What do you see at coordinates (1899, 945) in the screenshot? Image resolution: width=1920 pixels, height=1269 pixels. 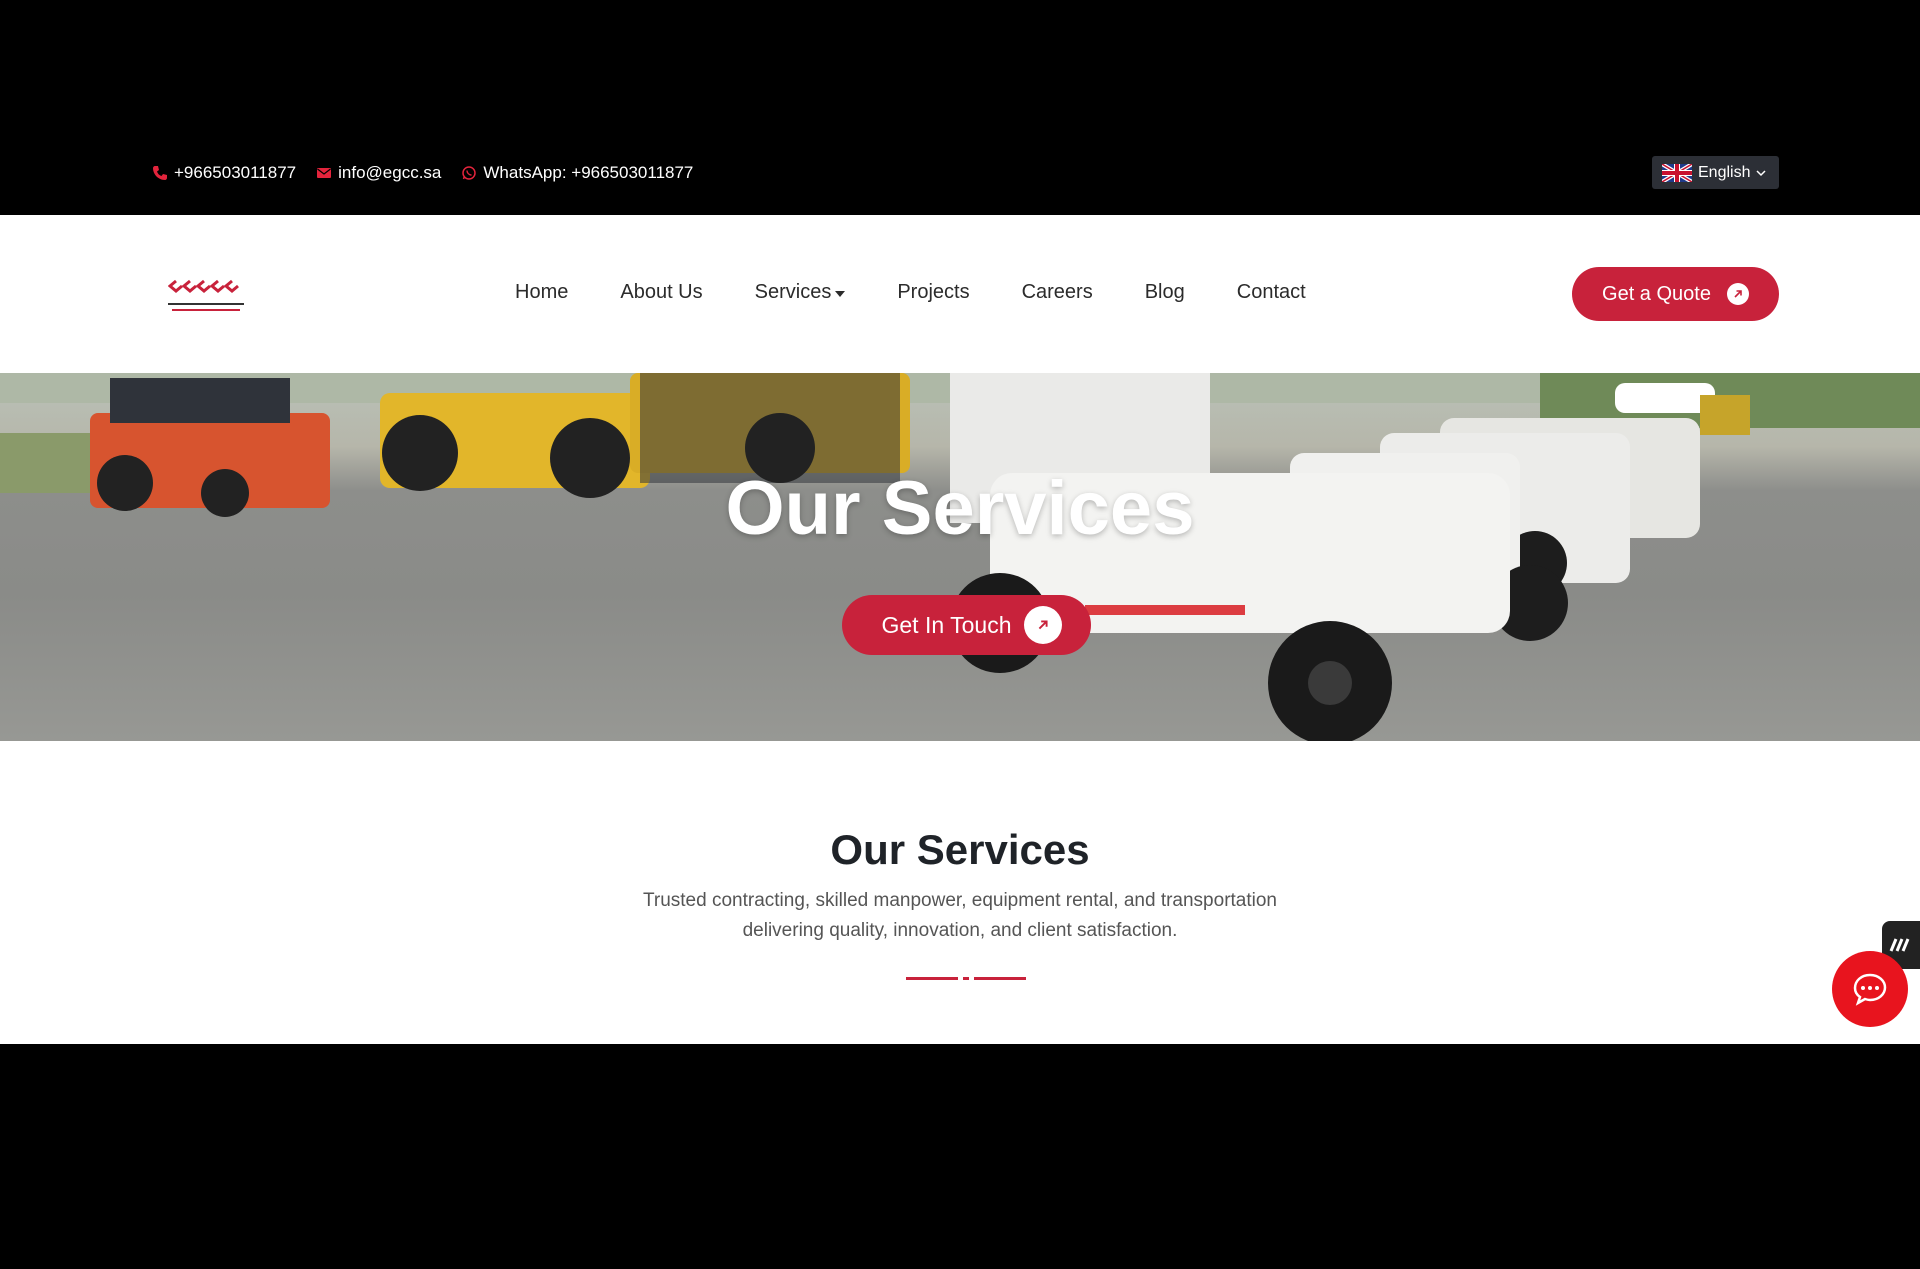 I see `widget-logo-icon` at bounding box center [1899, 945].